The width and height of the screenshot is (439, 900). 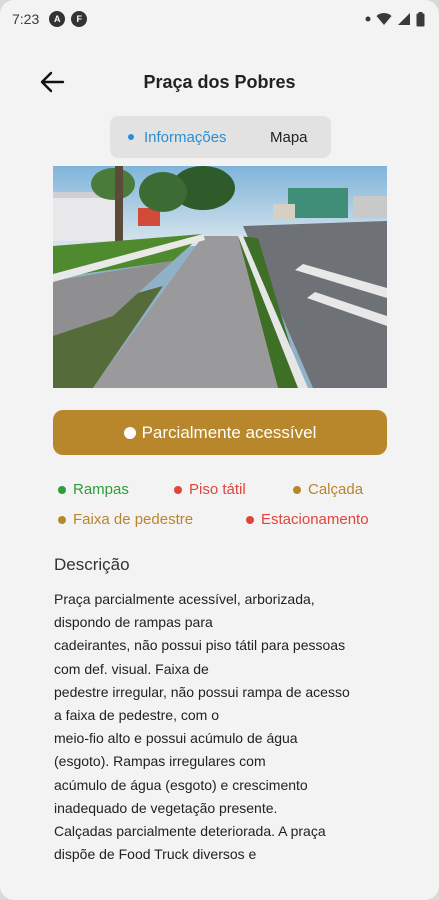 I want to click on feature-piso-tatil: Piso tátil, so click(x=210, y=489).